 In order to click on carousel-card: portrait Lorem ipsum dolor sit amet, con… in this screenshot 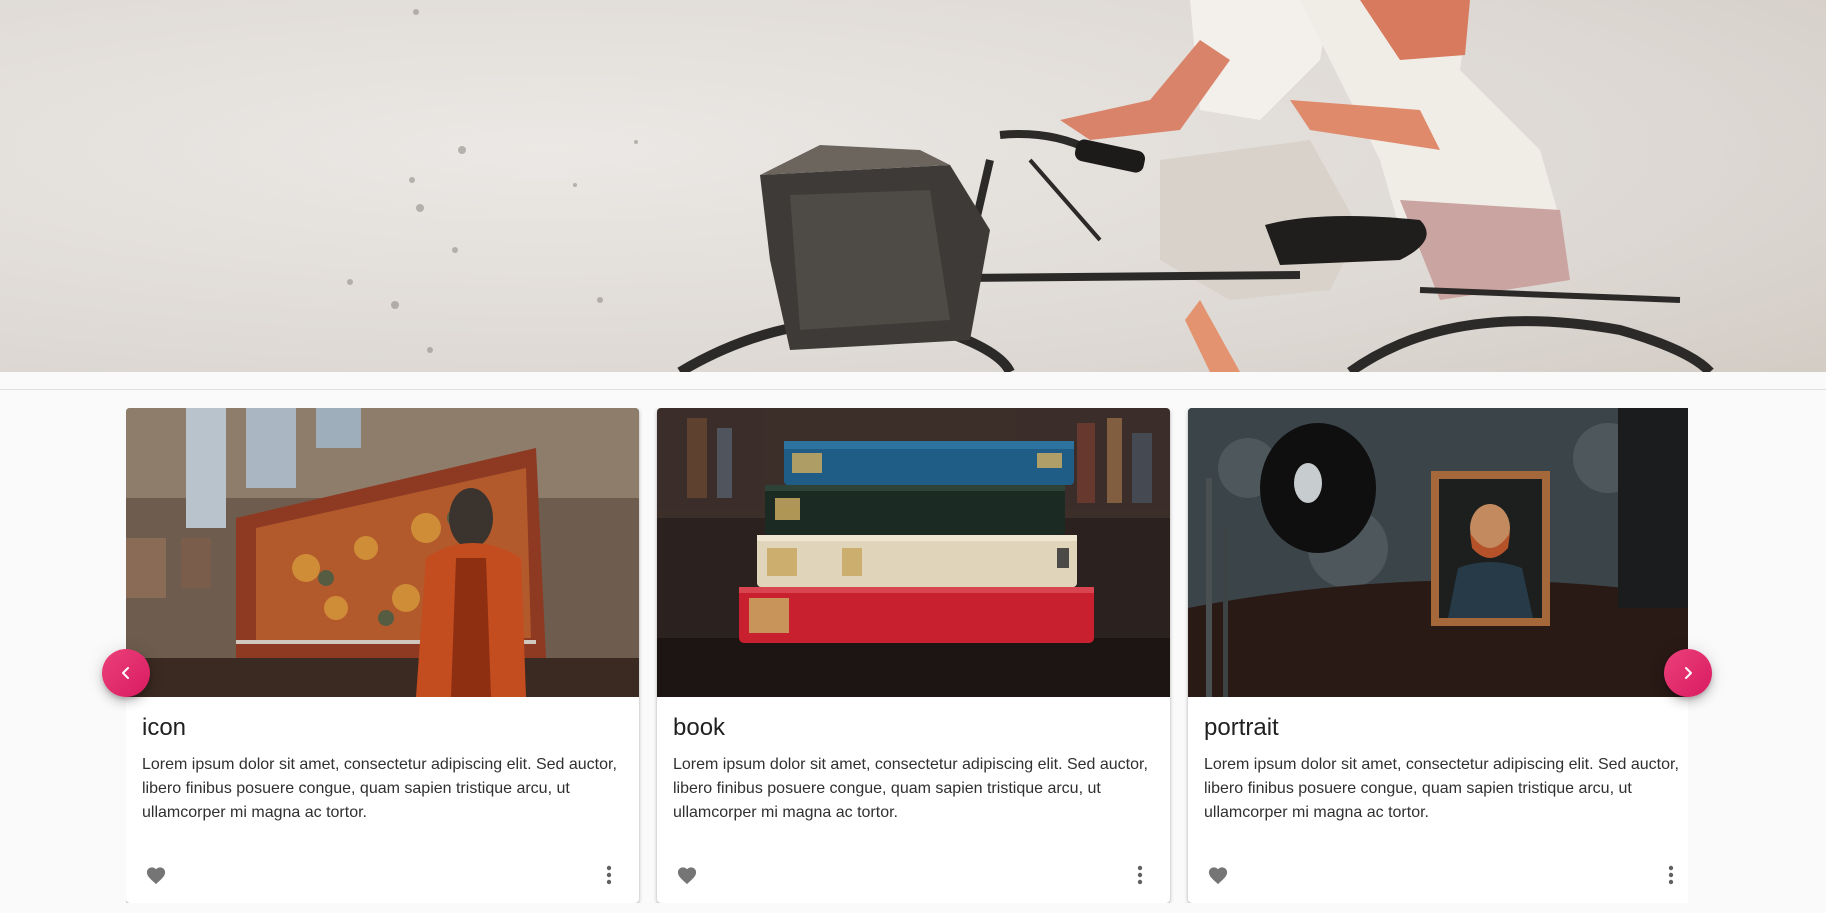, I will do `click(1438, 655)`.